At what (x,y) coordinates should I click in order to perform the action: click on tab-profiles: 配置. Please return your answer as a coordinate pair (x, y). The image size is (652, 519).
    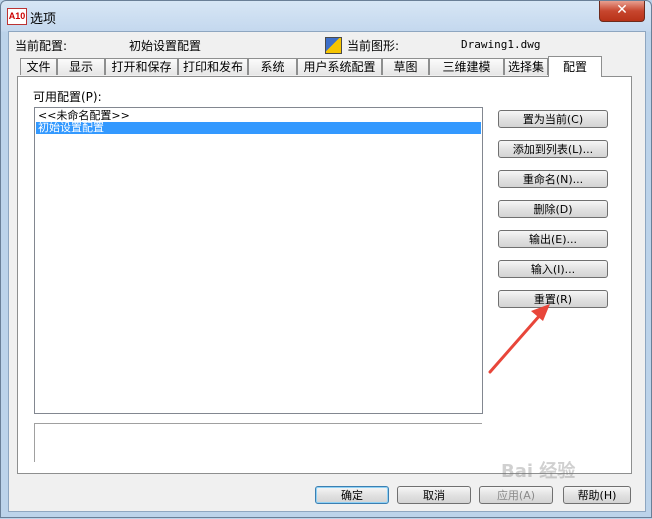
    Looking at the image, I should click on (575, 66).